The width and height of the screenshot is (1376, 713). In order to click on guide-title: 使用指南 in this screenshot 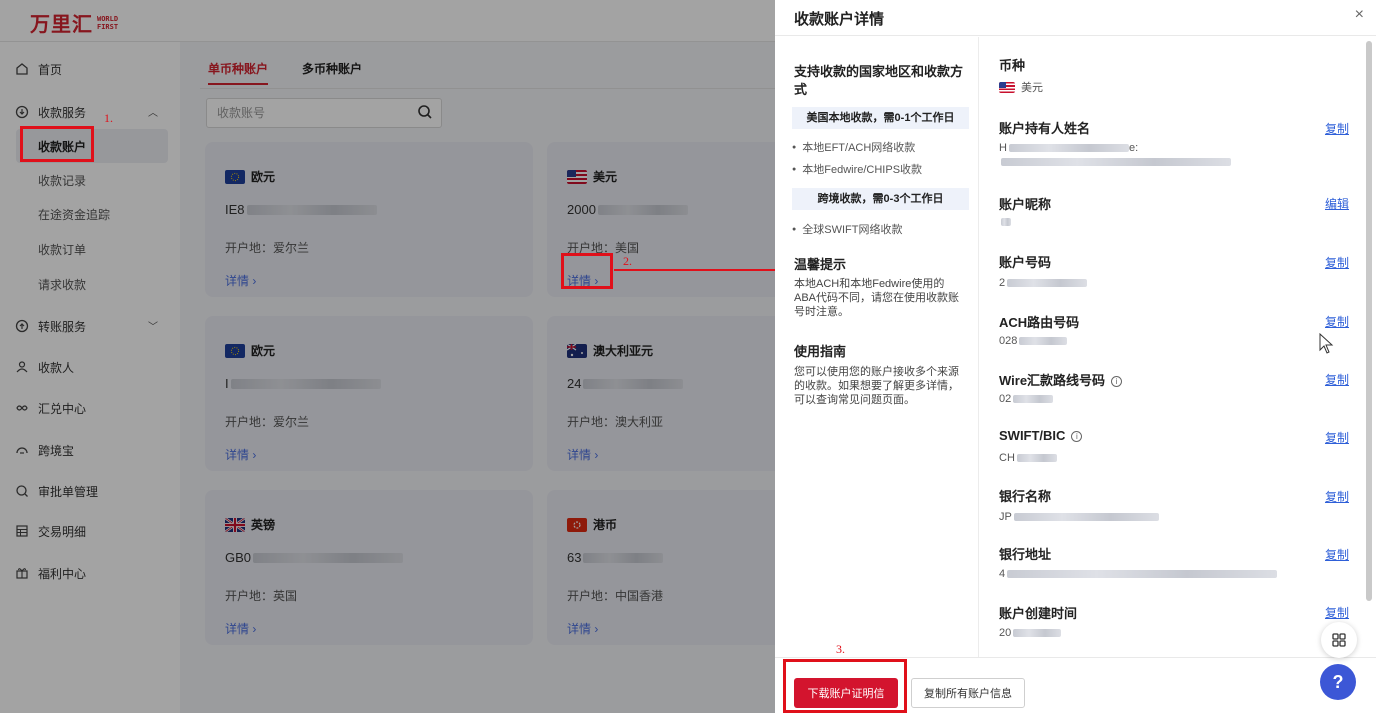, I will do `click(820, 351)`.